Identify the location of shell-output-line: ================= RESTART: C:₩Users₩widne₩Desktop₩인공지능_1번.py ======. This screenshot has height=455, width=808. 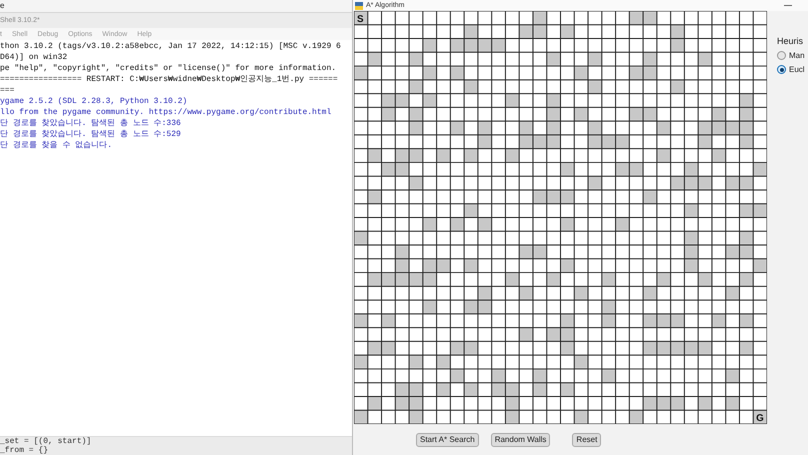
(169, 79).